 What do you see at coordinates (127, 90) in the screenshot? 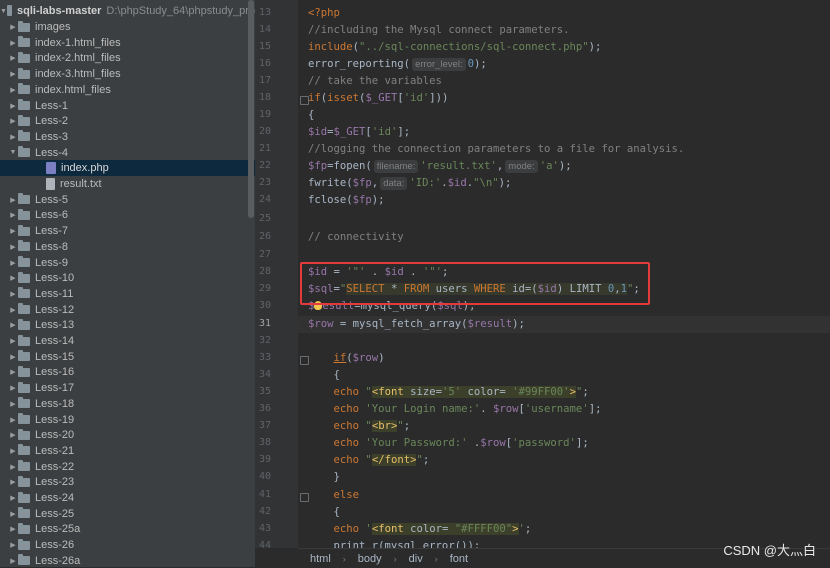
I see `tree-item: ▶ index.html_files` at bounding box center [127, 90].